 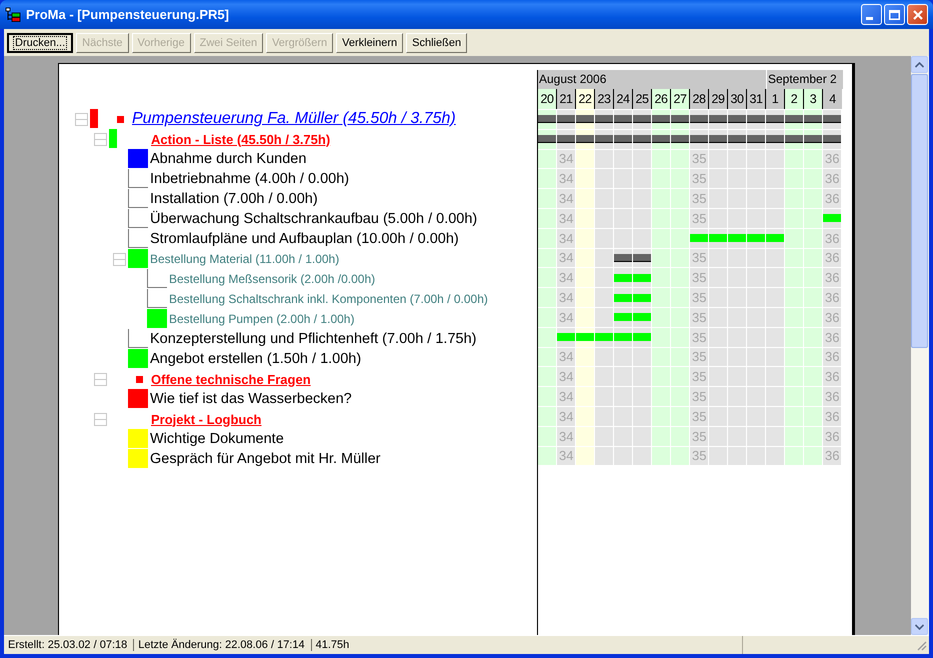 What do you see at coordinates (240, 139) in the screenshot?
I see `tree-item-label: Action - Liste (45.50h / 3.75h)` at bounding box center [240, 139].